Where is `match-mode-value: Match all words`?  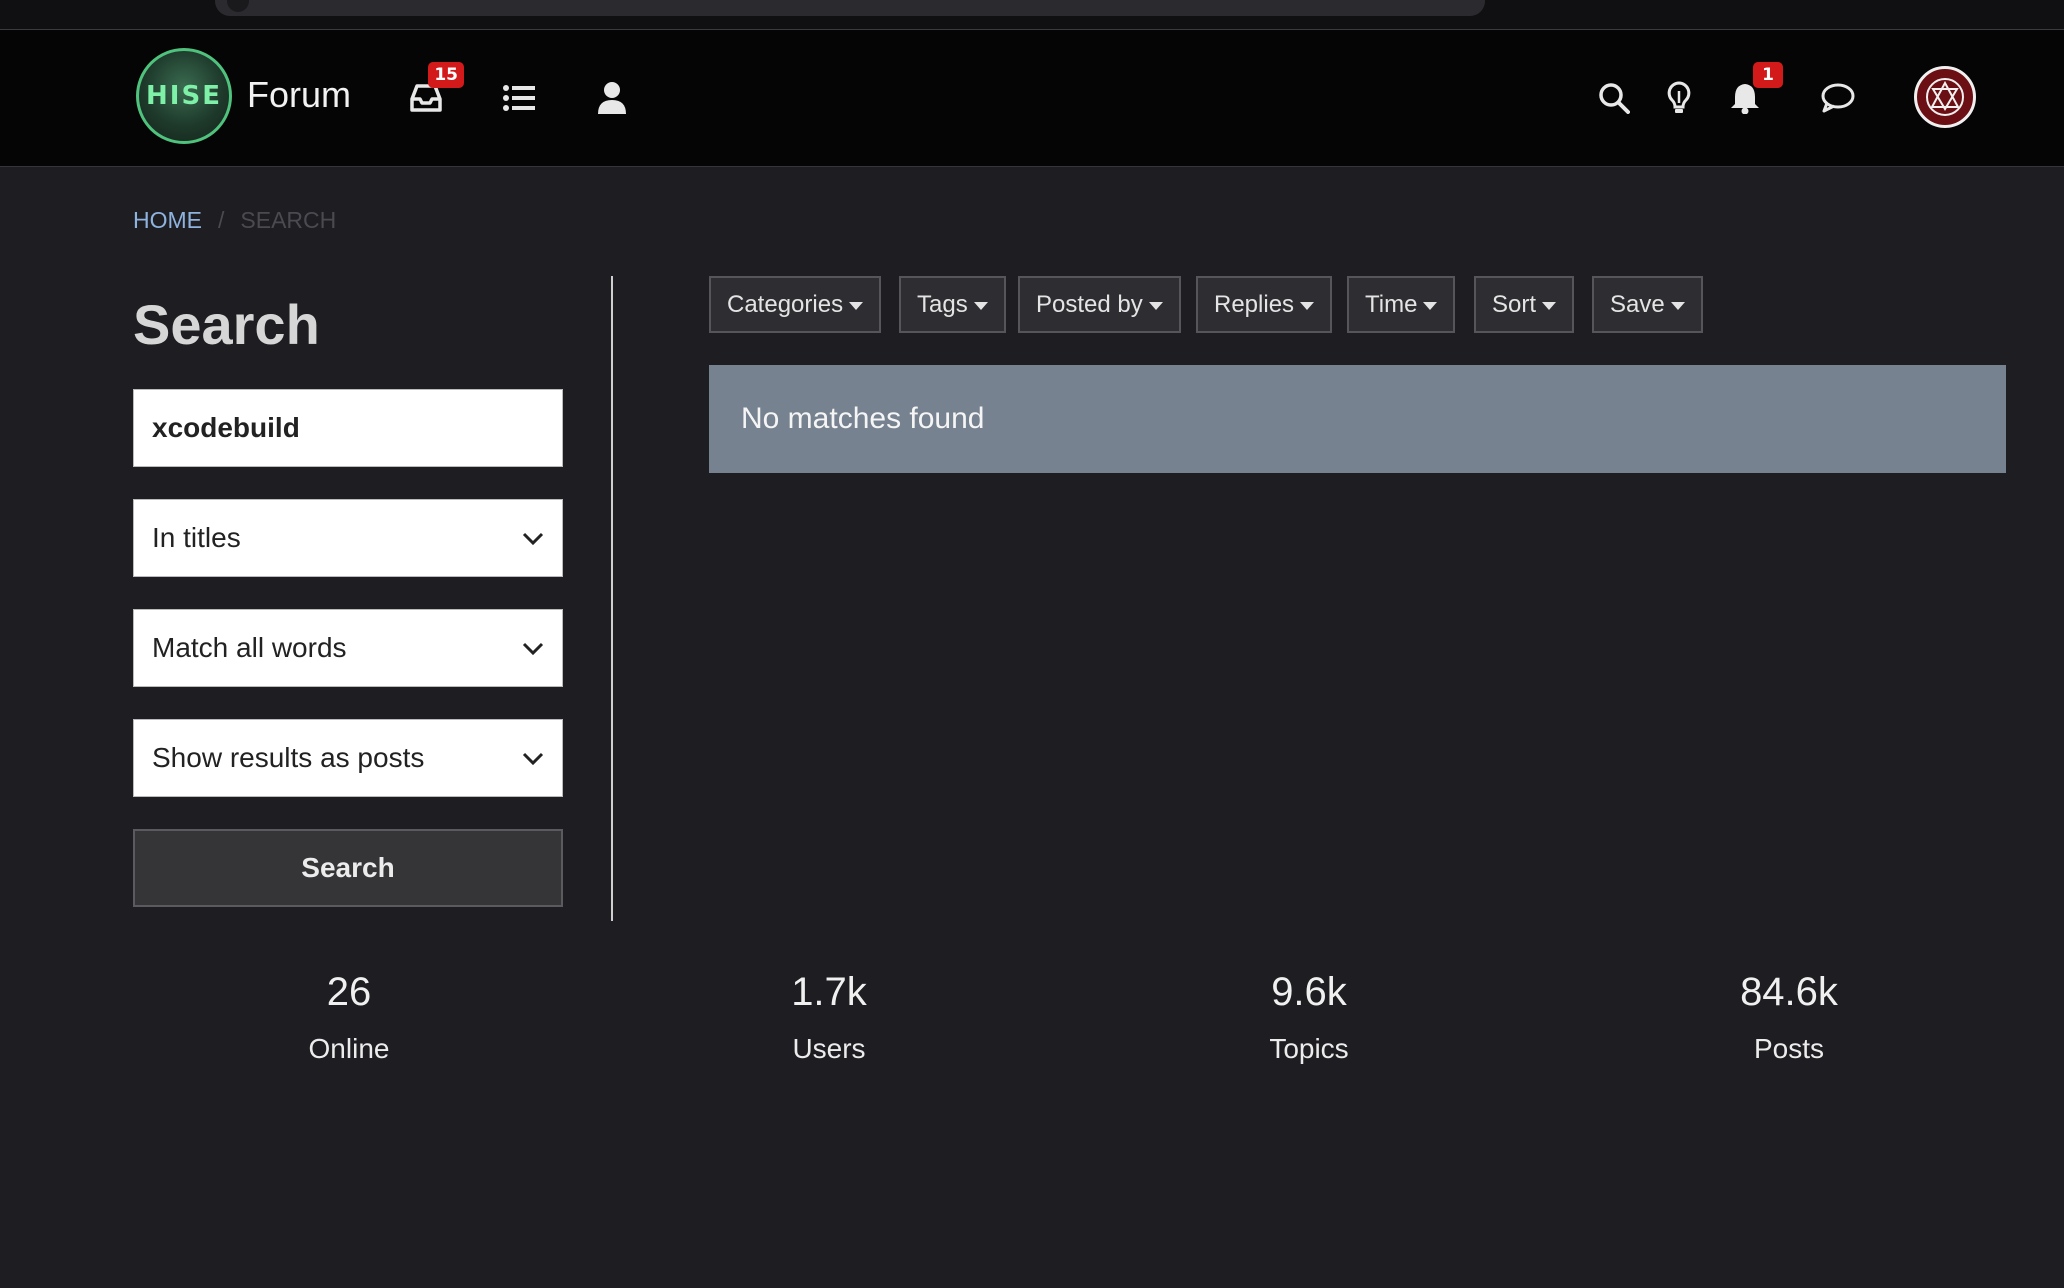
match-mode-value: Match all words is located at coordinates (249, 647).